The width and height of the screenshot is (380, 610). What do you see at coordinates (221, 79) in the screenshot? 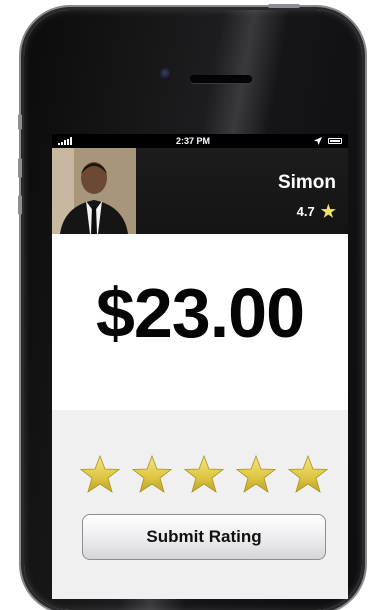
I see `earpiece-speaker` at bounding box center [221, 79].